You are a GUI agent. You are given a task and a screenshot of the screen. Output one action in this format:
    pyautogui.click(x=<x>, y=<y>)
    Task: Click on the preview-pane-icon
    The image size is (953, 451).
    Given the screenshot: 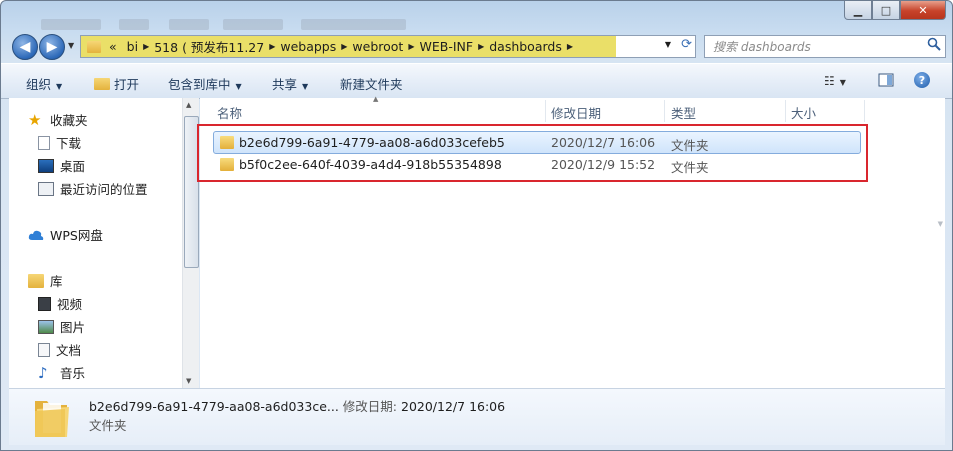 What is the action you would take?
    pyautogui.click(x=886, y=80)
    